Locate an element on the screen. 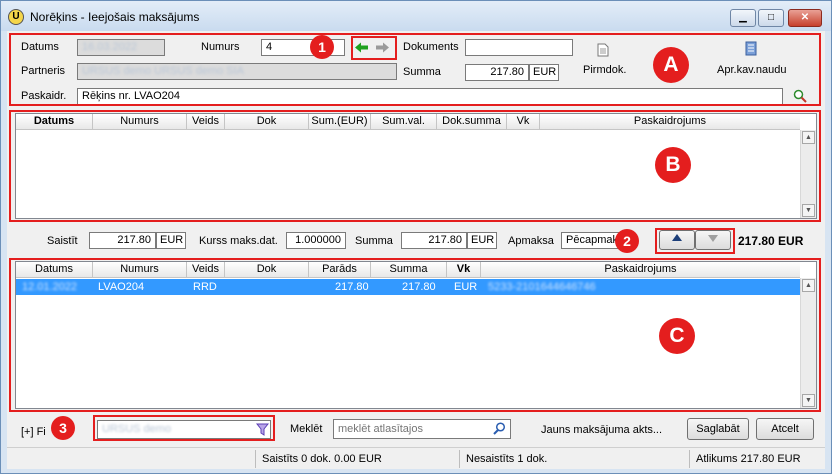 This screenshot has height=474, width=832. window-title: Norēķins - Ieejošais maksājums is located at coordinates (115, 17).